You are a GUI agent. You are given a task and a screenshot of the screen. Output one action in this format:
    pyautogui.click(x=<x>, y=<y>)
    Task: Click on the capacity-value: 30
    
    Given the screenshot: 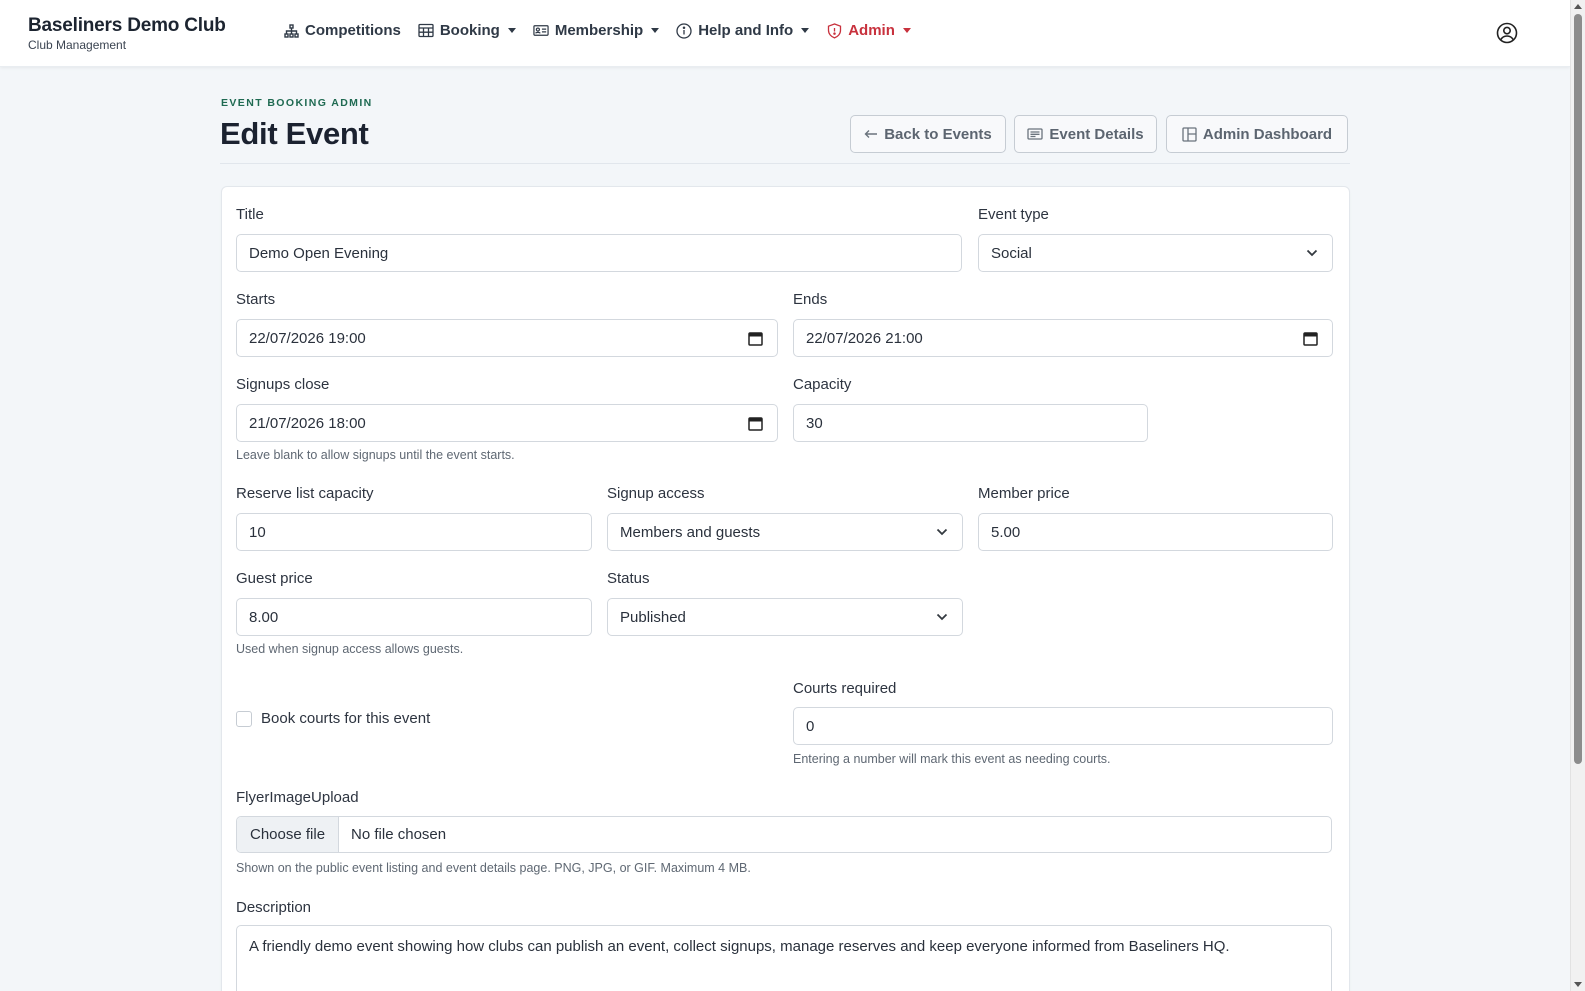 What is the action you would take?
    pyautogui.click(x=814, y=423)
    